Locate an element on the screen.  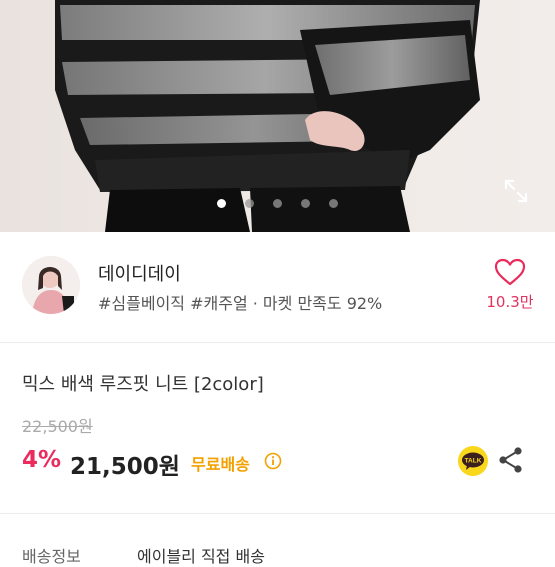
sale-price: 21,500원 is located at coordinates (125, 467).